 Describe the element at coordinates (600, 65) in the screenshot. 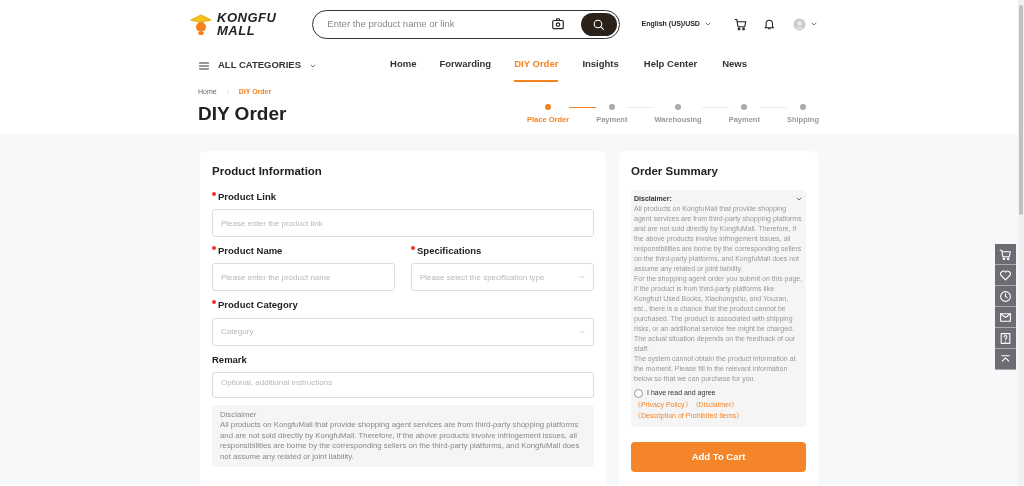

I see `nav-link: Insights` at that location.